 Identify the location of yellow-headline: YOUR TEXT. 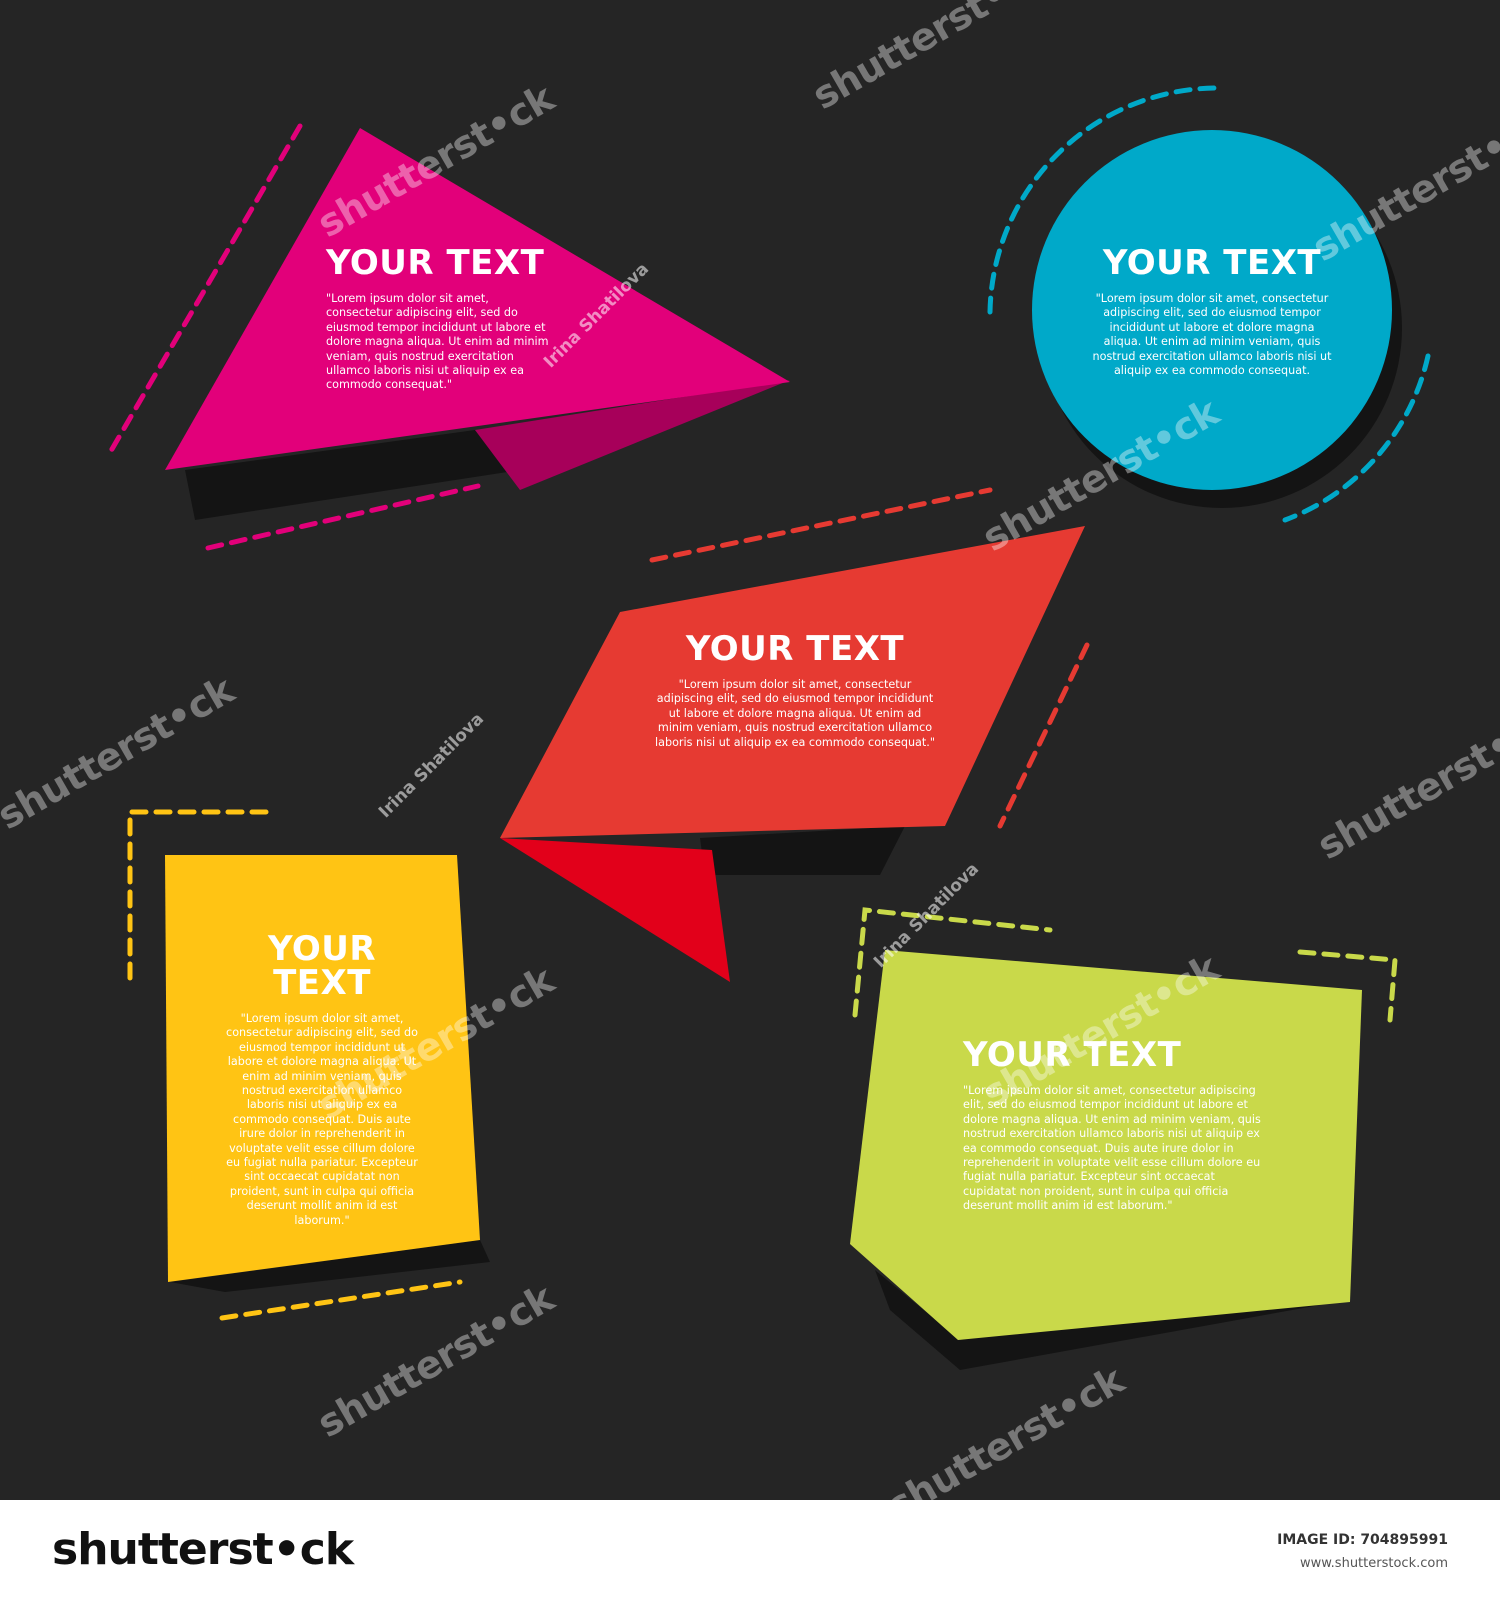
(322, 966).